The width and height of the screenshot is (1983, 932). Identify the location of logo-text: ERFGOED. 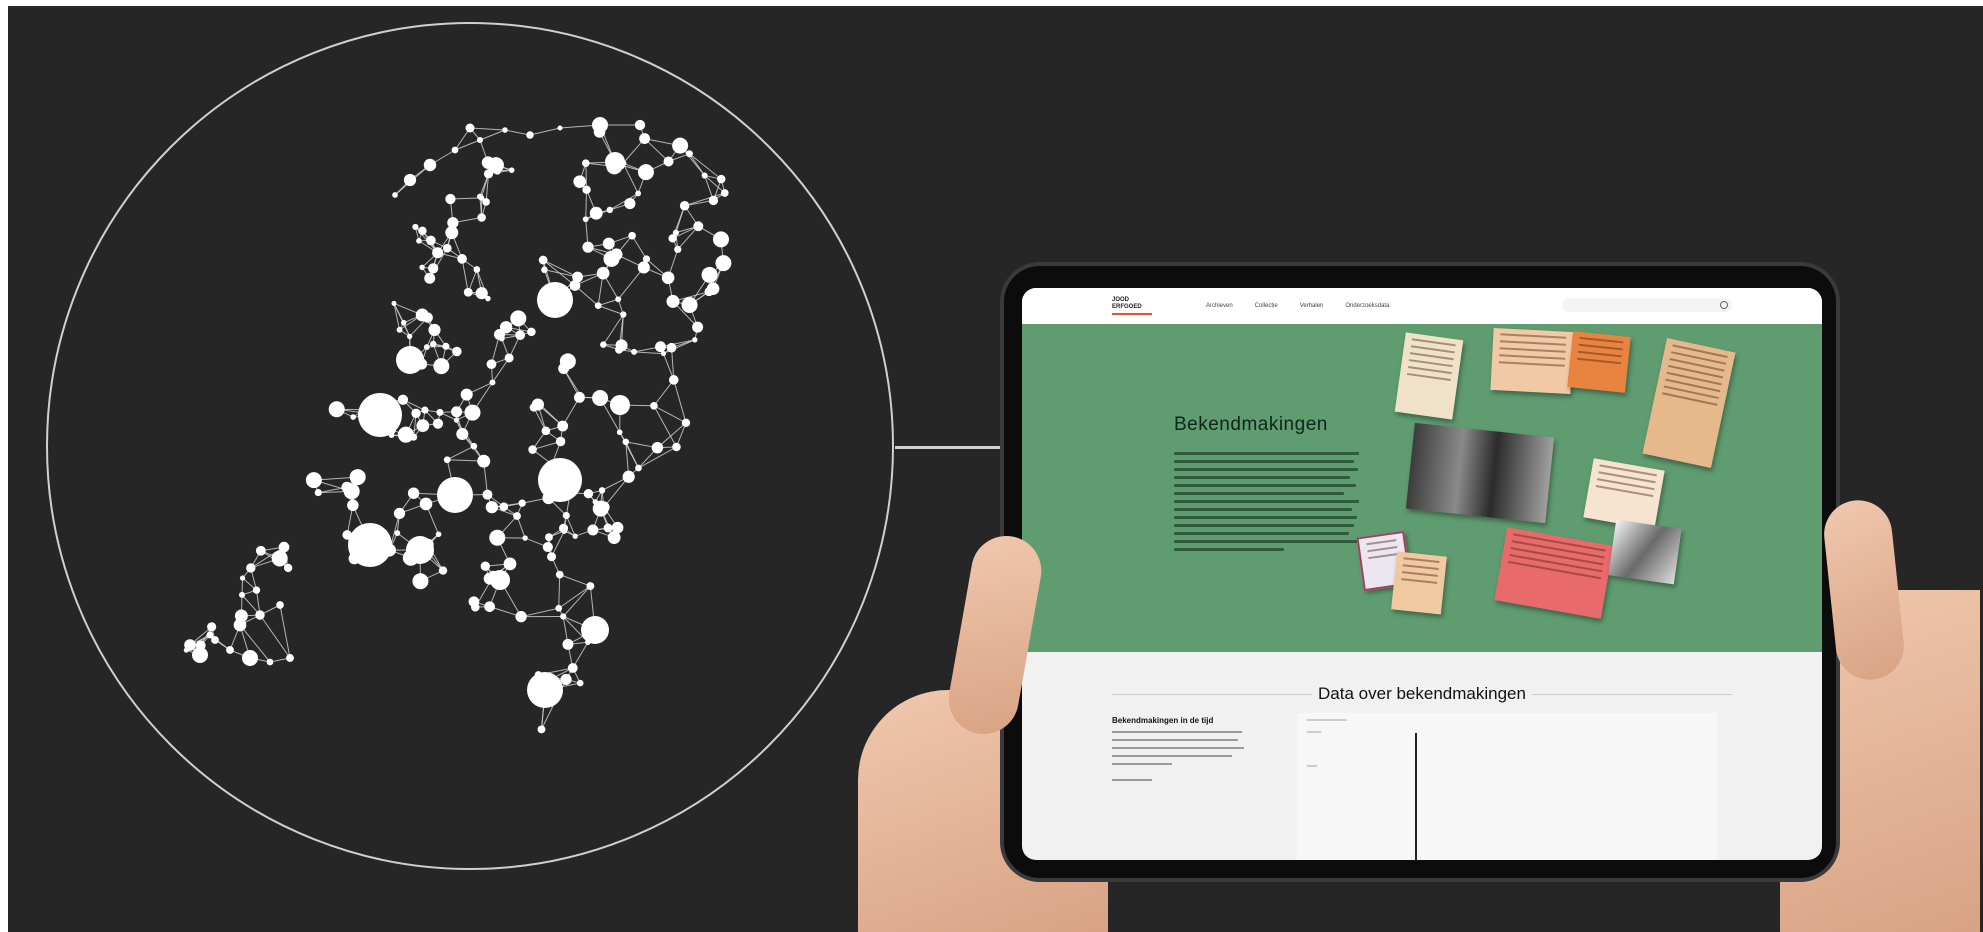
(1127, 307).